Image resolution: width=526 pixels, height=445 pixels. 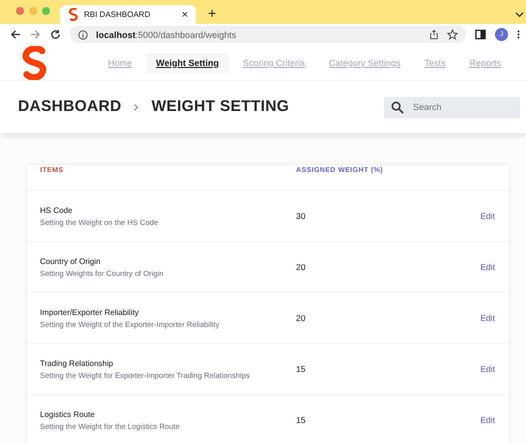 I want to click on new-tab-button: +, so click(x=212, y=13).